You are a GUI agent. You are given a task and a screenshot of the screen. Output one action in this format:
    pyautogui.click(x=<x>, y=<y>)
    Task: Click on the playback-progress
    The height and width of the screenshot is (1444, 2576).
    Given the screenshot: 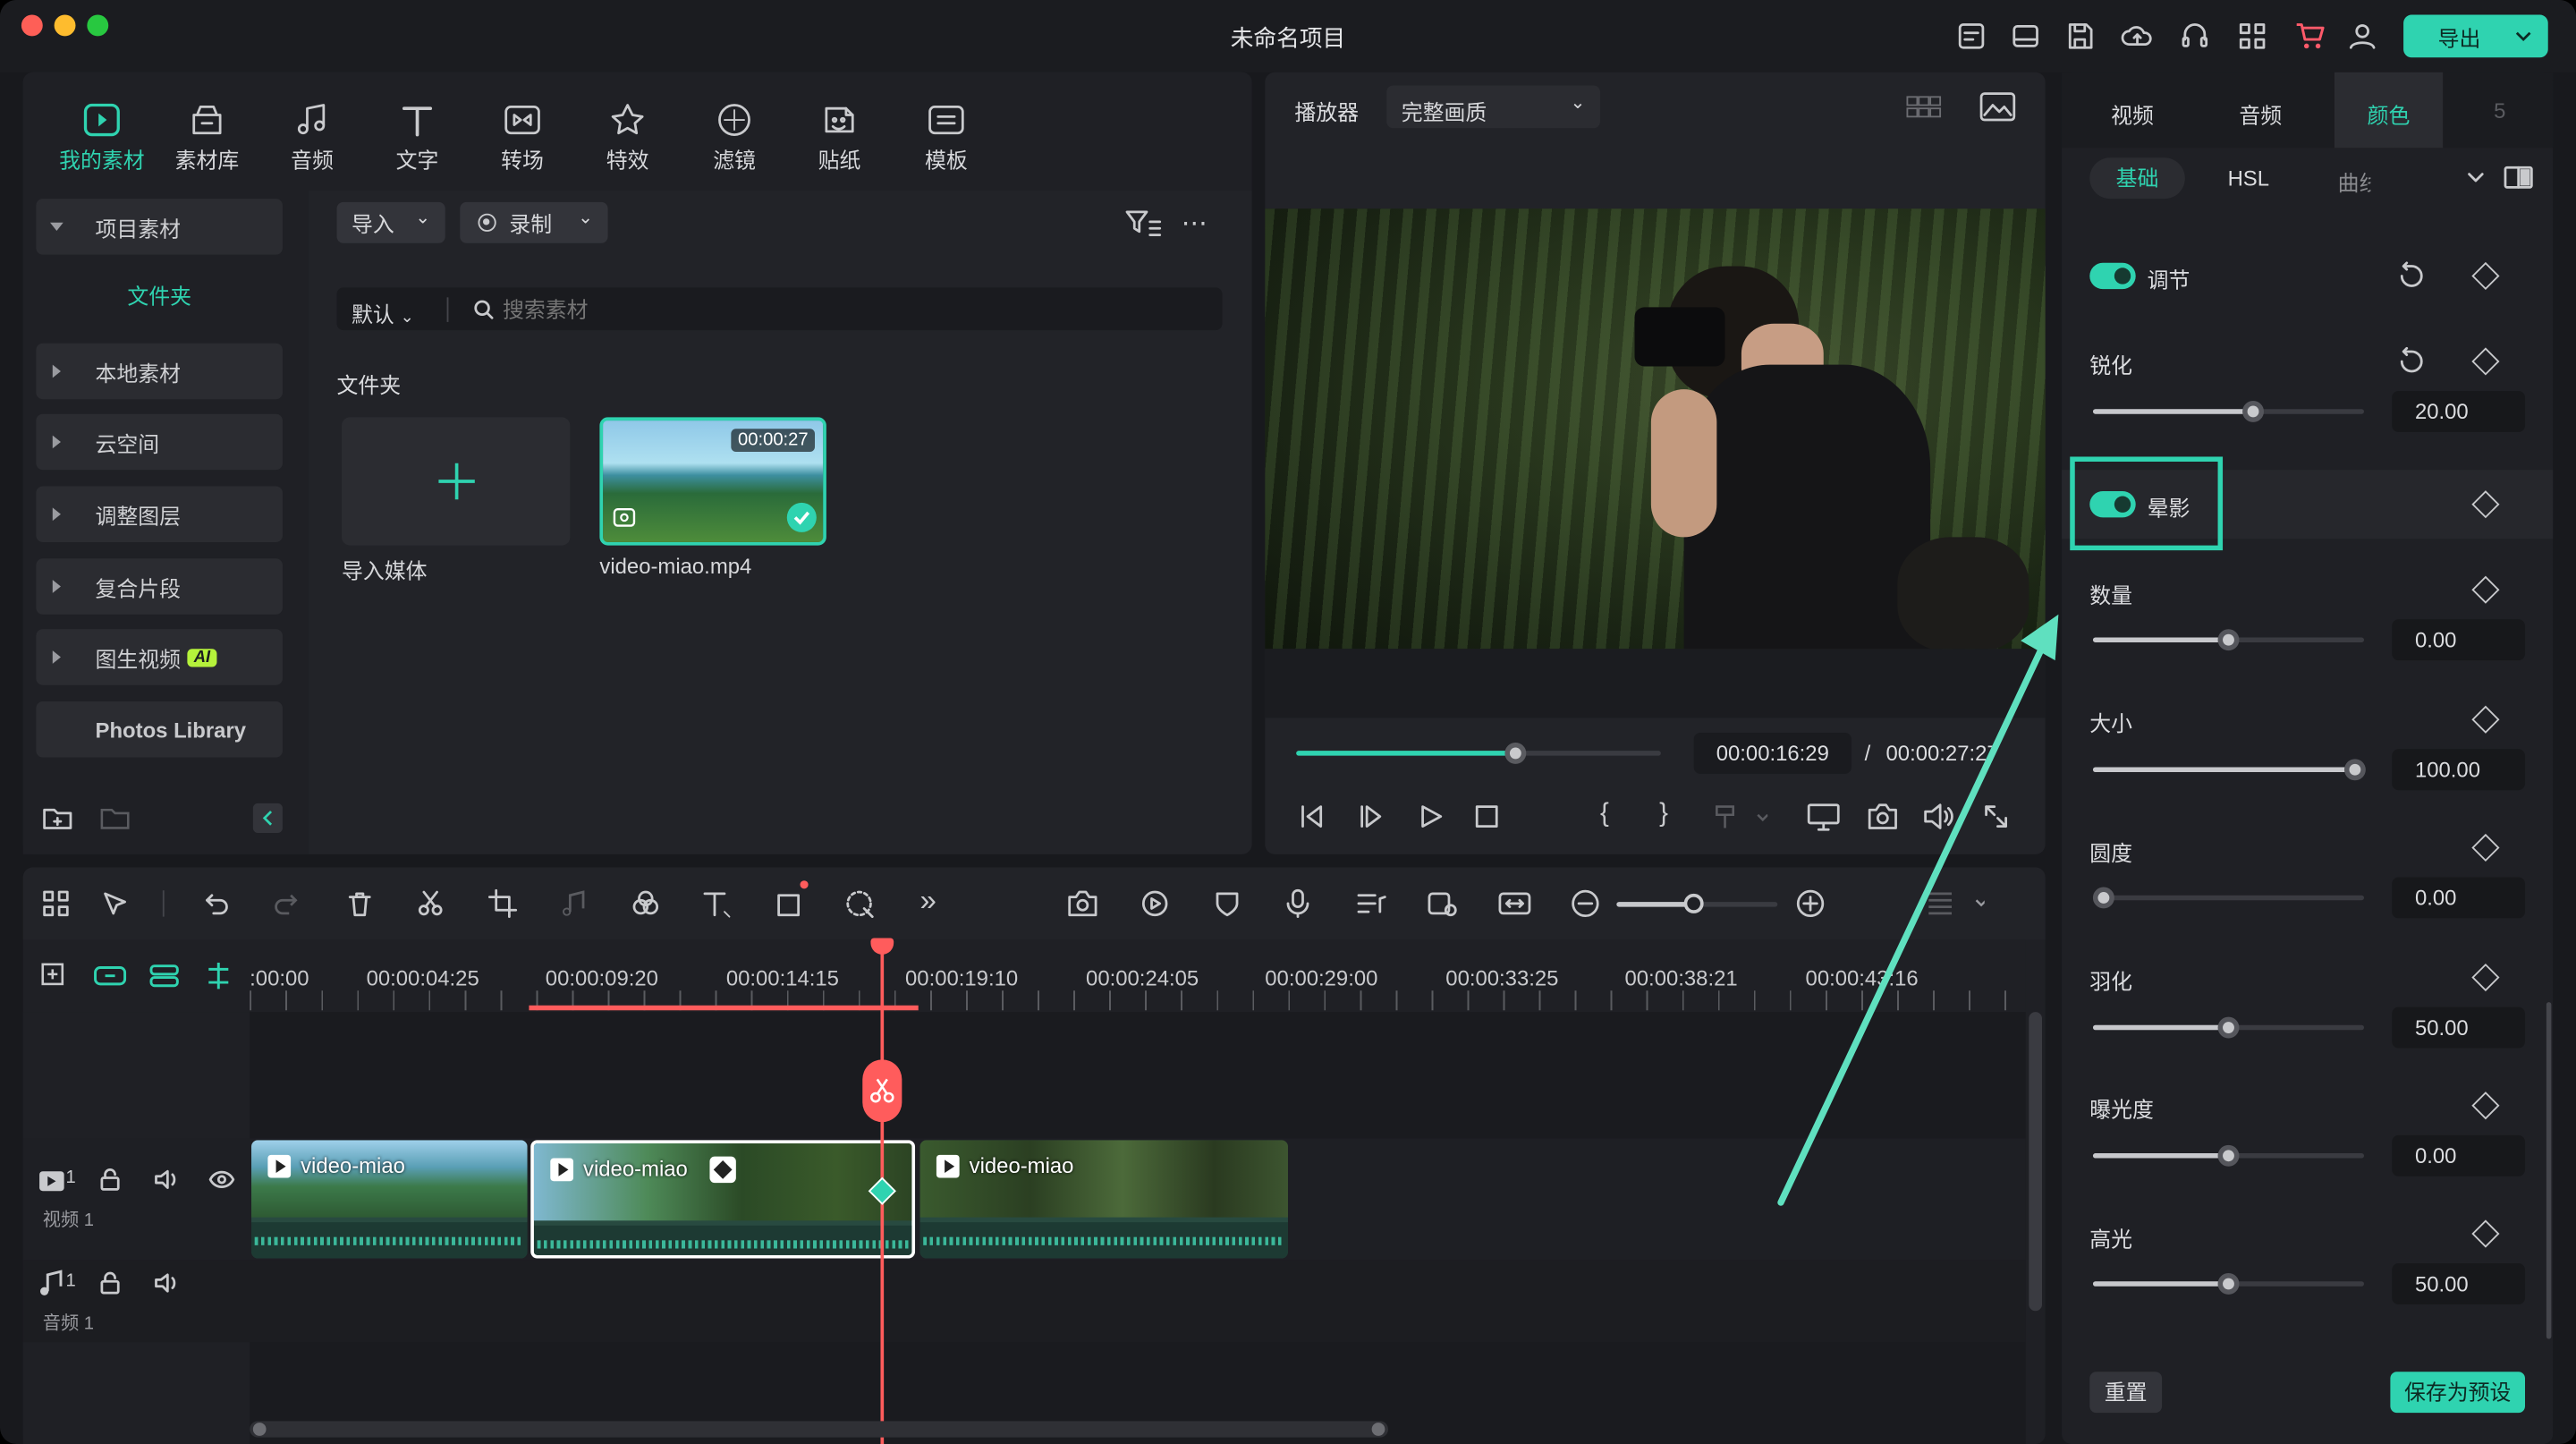 What is the action you would take?
    pyautogui.click(x=1478, y=753)
    